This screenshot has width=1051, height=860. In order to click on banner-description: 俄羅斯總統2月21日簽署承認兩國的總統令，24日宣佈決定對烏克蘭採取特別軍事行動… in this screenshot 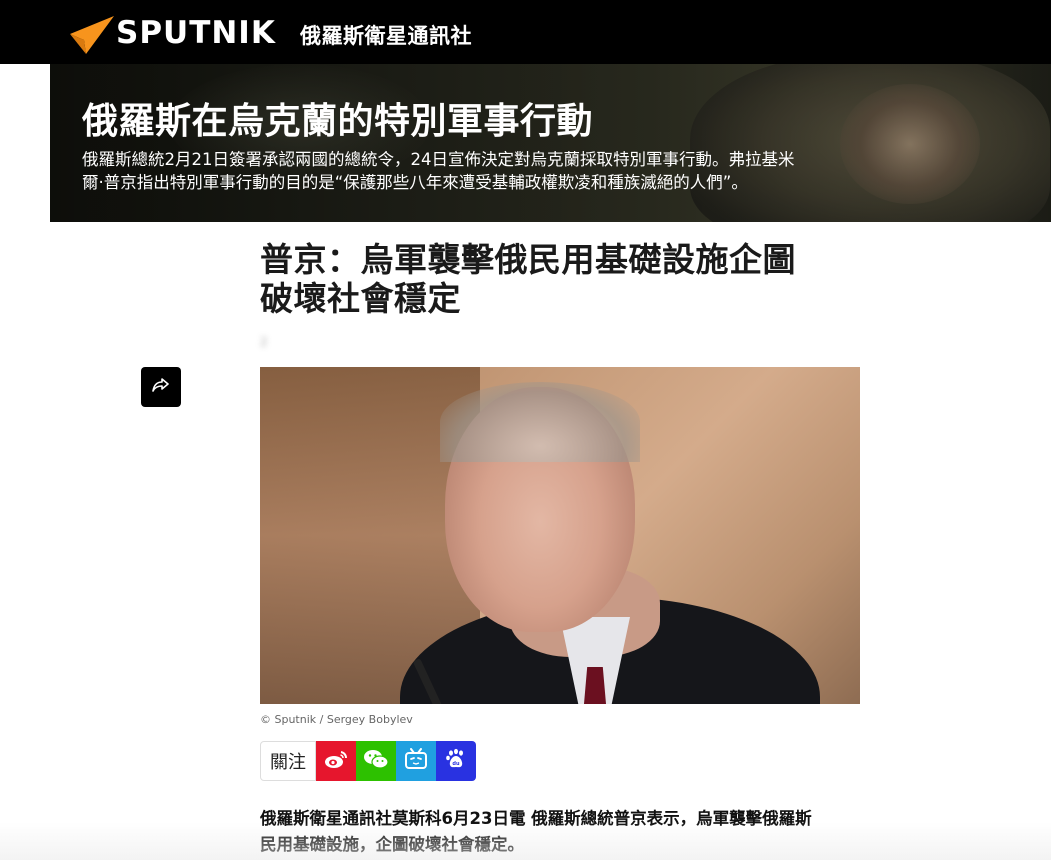, I will do `click(472, 171)`.